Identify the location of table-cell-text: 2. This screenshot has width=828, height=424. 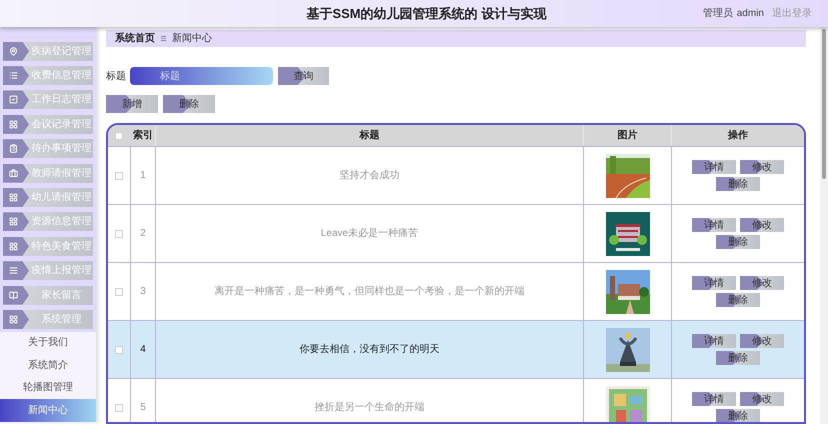
(143, 234).